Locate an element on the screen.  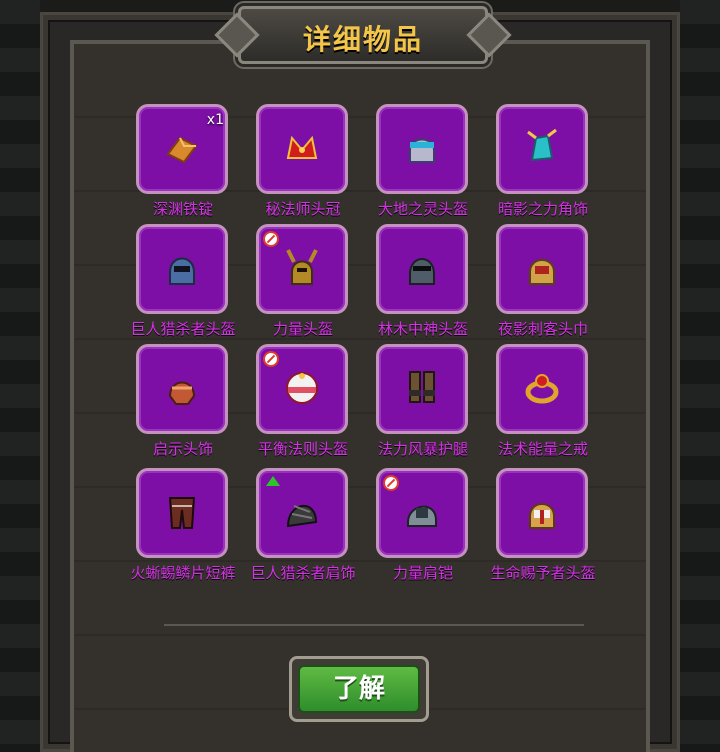
left-background is located at coordinates (20, 376).